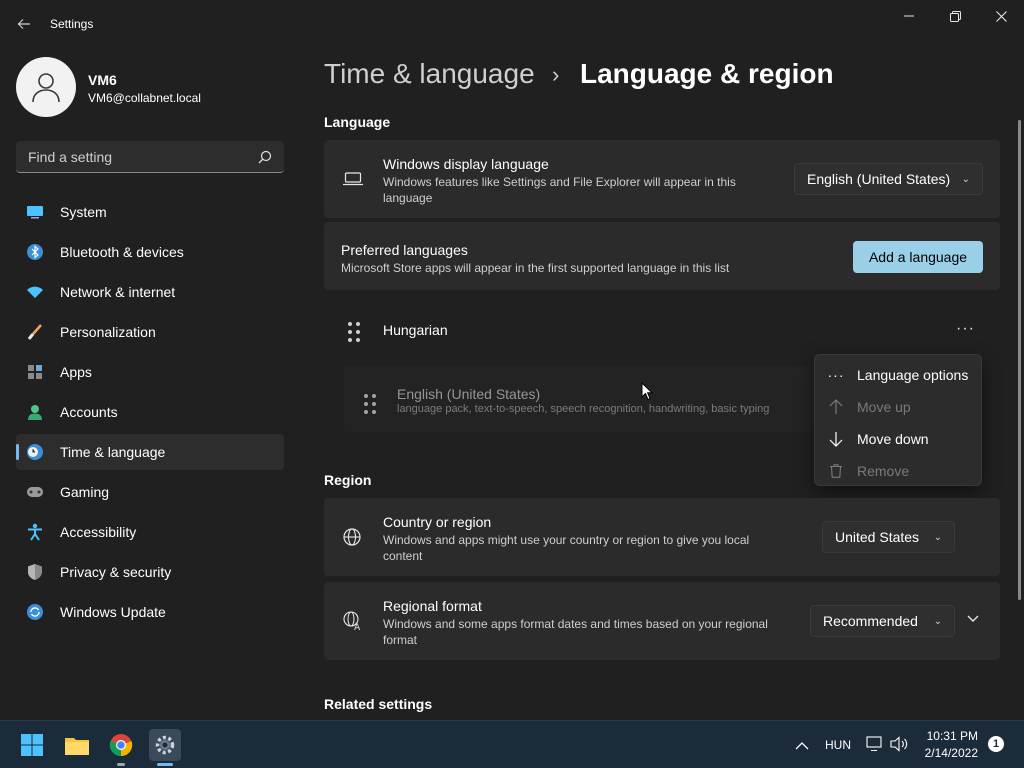 This screenshot has width=1024, height=768. What do you see at coordinates (72, 24) in the screenshot?
I see `window-title: Settings` at bounding box center [72, 24].